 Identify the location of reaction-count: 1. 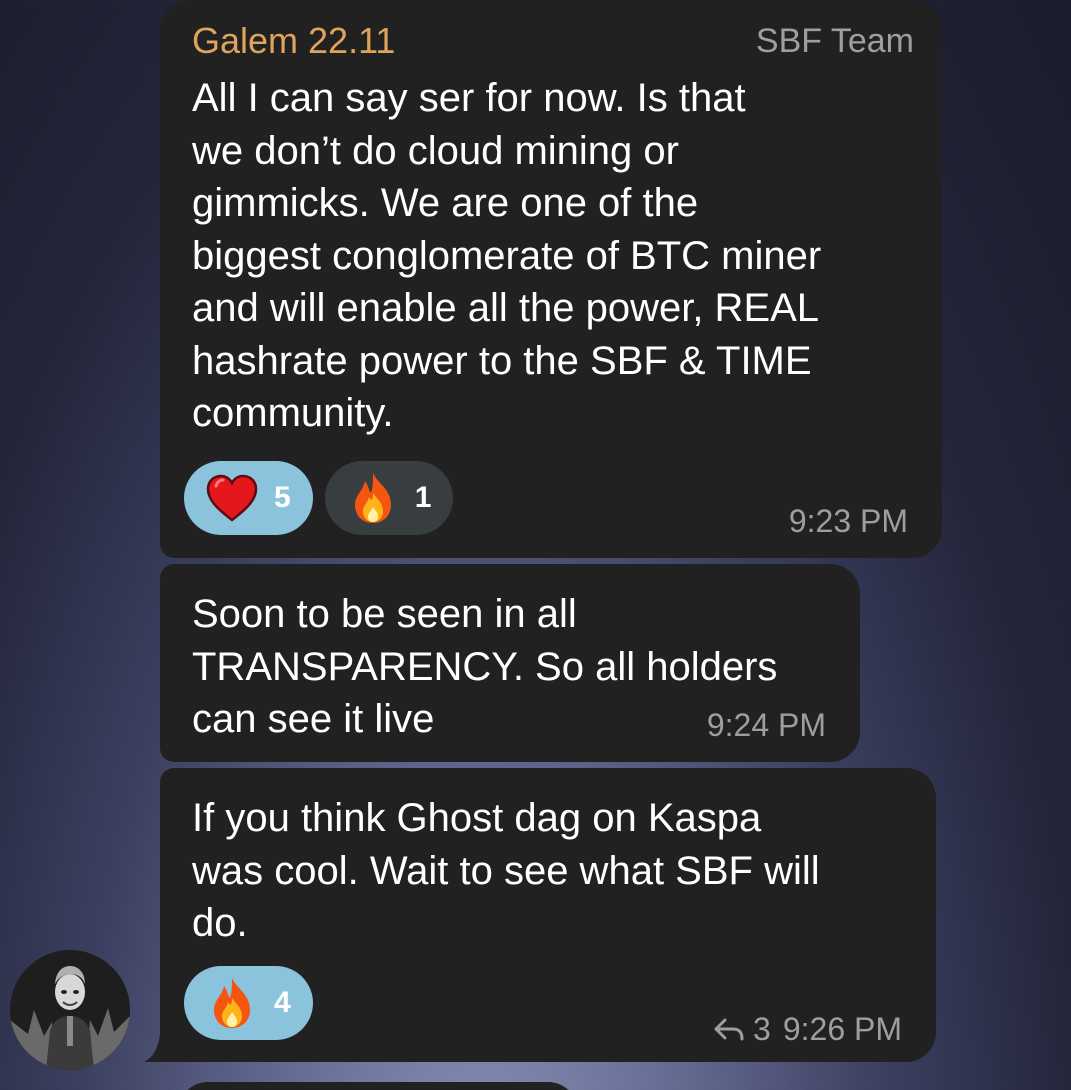
(423, 497).